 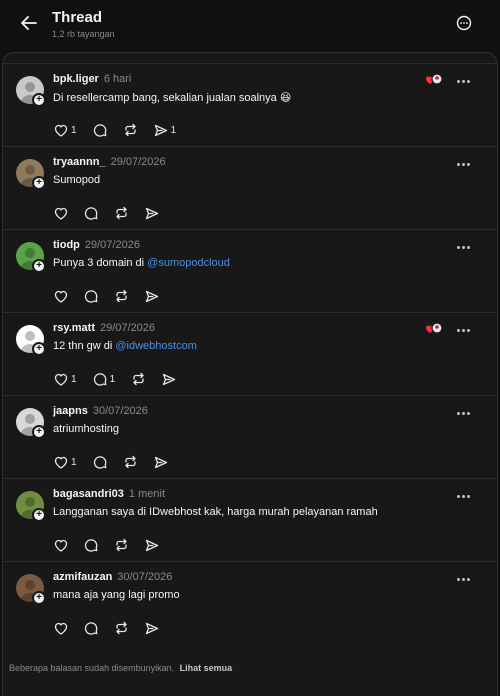 What do you see at coordinates (82, 577) in the screenshot?
I see `username: azmifauzan` at bounding box center [82, 577].